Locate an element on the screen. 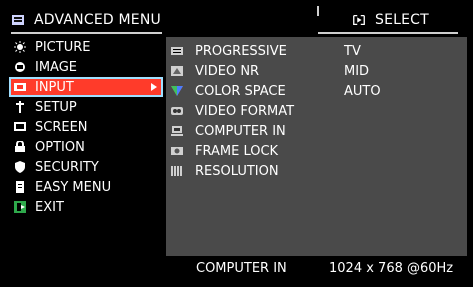 This screenshot has height=287, width=473. left-menu-item-screen: SCREEN is located at coordinates (88, 127).